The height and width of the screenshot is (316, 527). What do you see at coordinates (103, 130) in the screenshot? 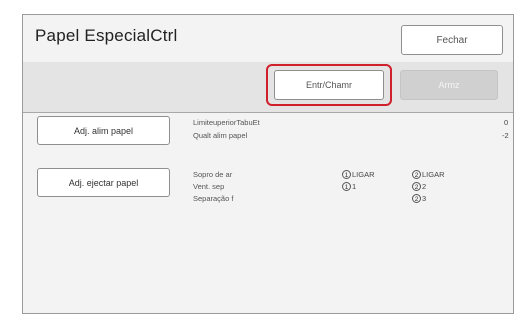
I see `adjust-paper-feed-button: Adj. alim papel` at bounding box center [103, 130].